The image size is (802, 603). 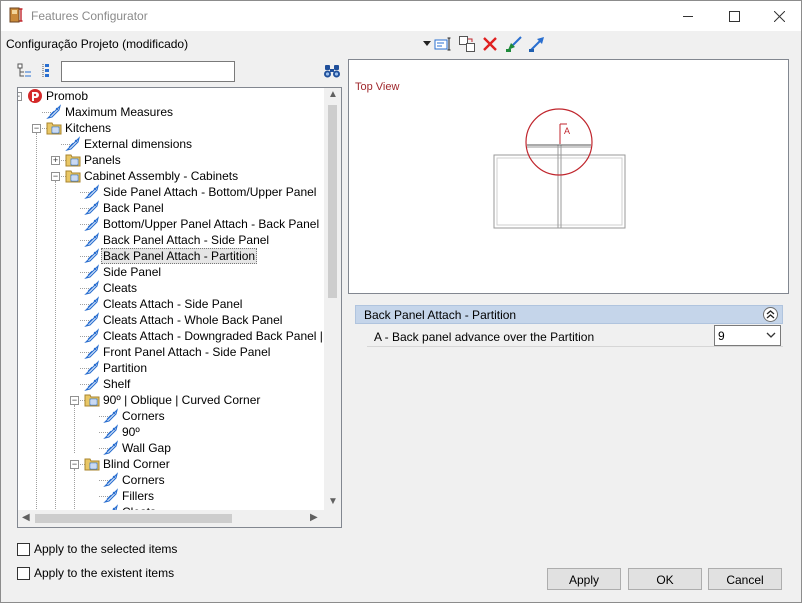 What do you see at coordinates (104, 573) in the screenshot?
I see `apply-existent-label: Apply to the existent items` at bounding box center [104, 573].